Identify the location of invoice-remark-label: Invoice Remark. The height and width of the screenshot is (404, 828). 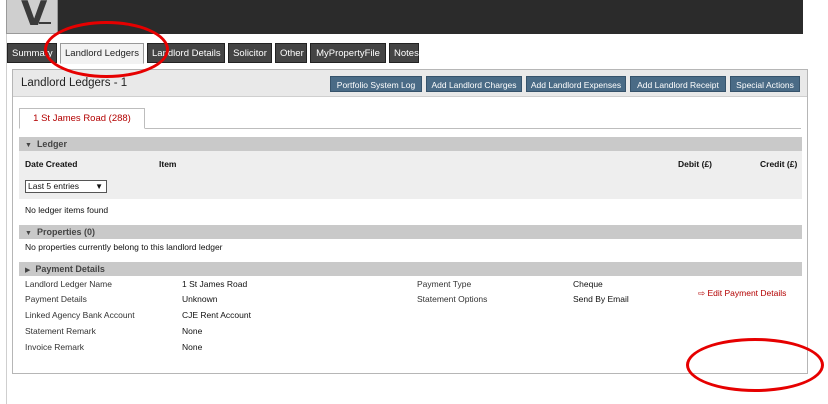
(55, 347).